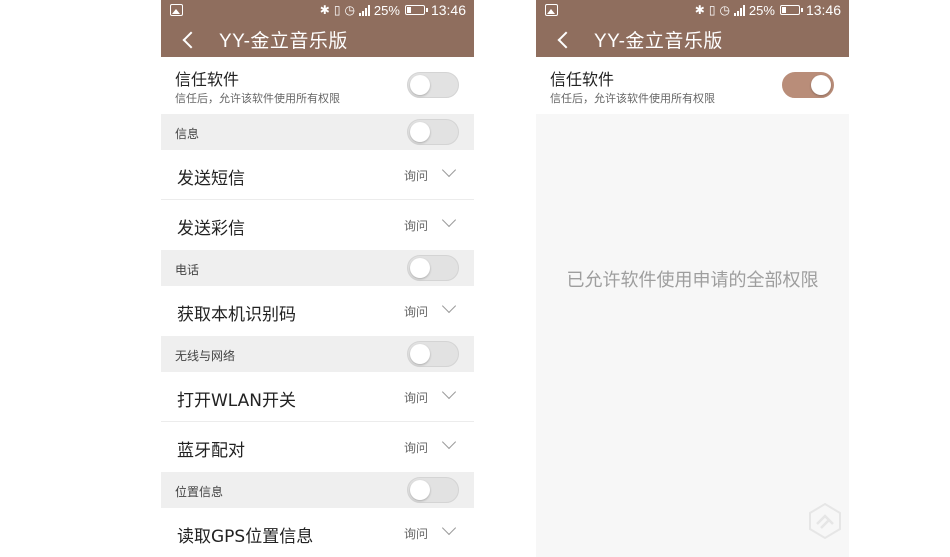 This screenshot has height=557, width=950. I want to click on section-header-phone: 电话, so click(317, 268).